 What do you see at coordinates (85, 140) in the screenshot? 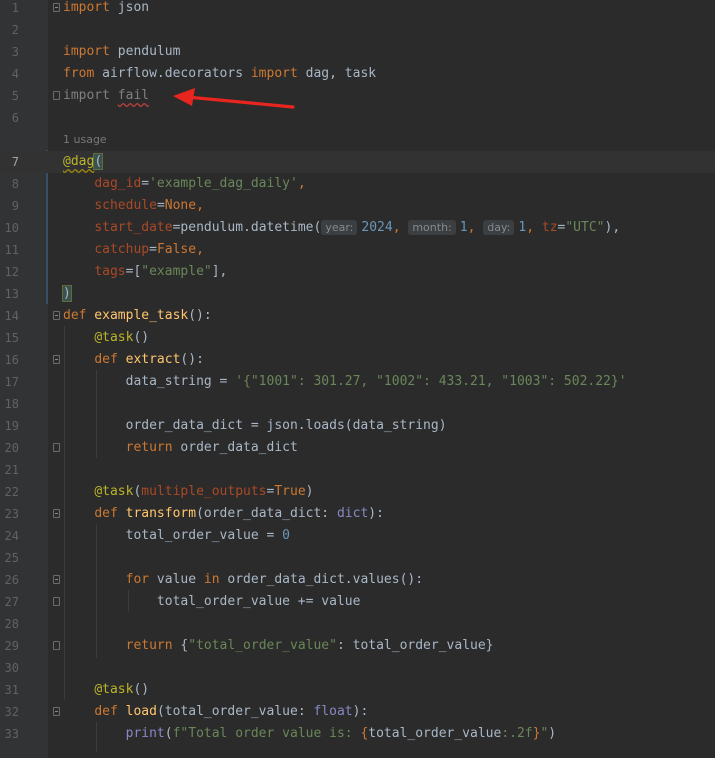
I see `usage-hint: 1 usage` at bounding box center [85, 140].